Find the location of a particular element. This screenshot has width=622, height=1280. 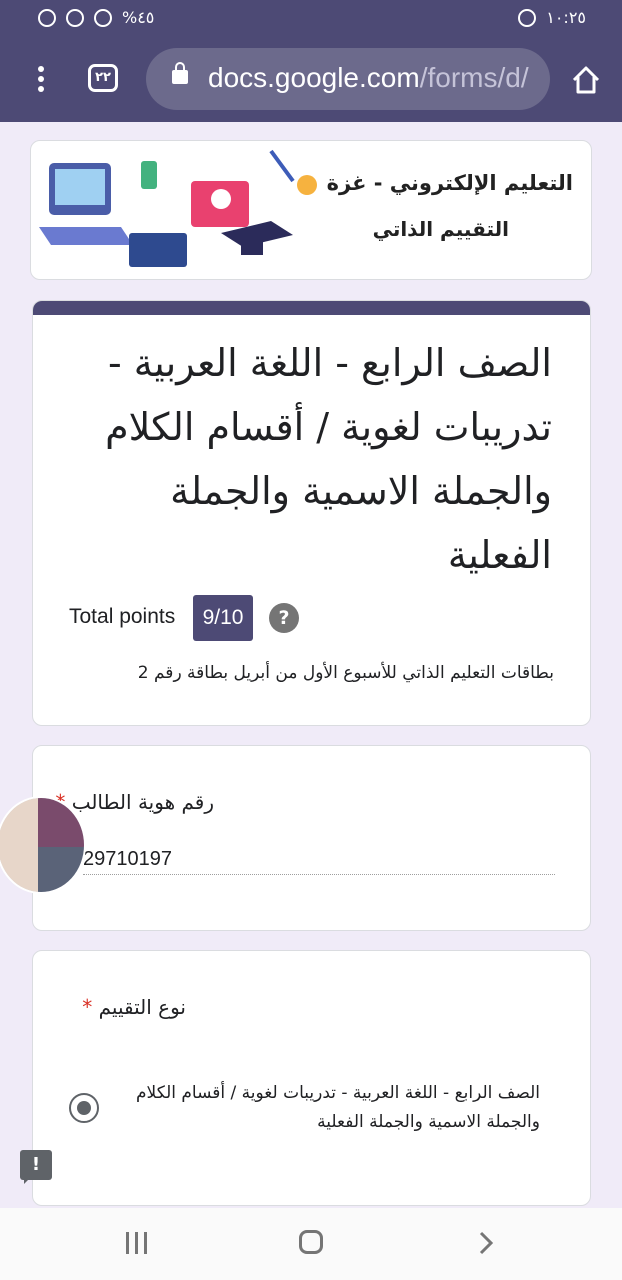

alarm-icon is located at coordinates (75, 17).